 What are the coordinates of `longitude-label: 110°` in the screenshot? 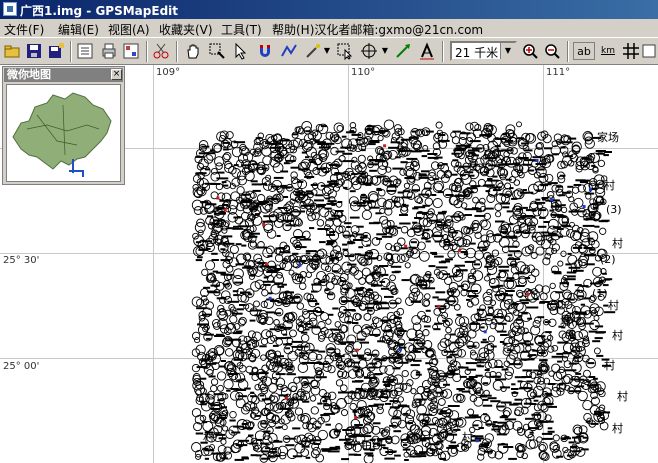 It's located at (363, 72).